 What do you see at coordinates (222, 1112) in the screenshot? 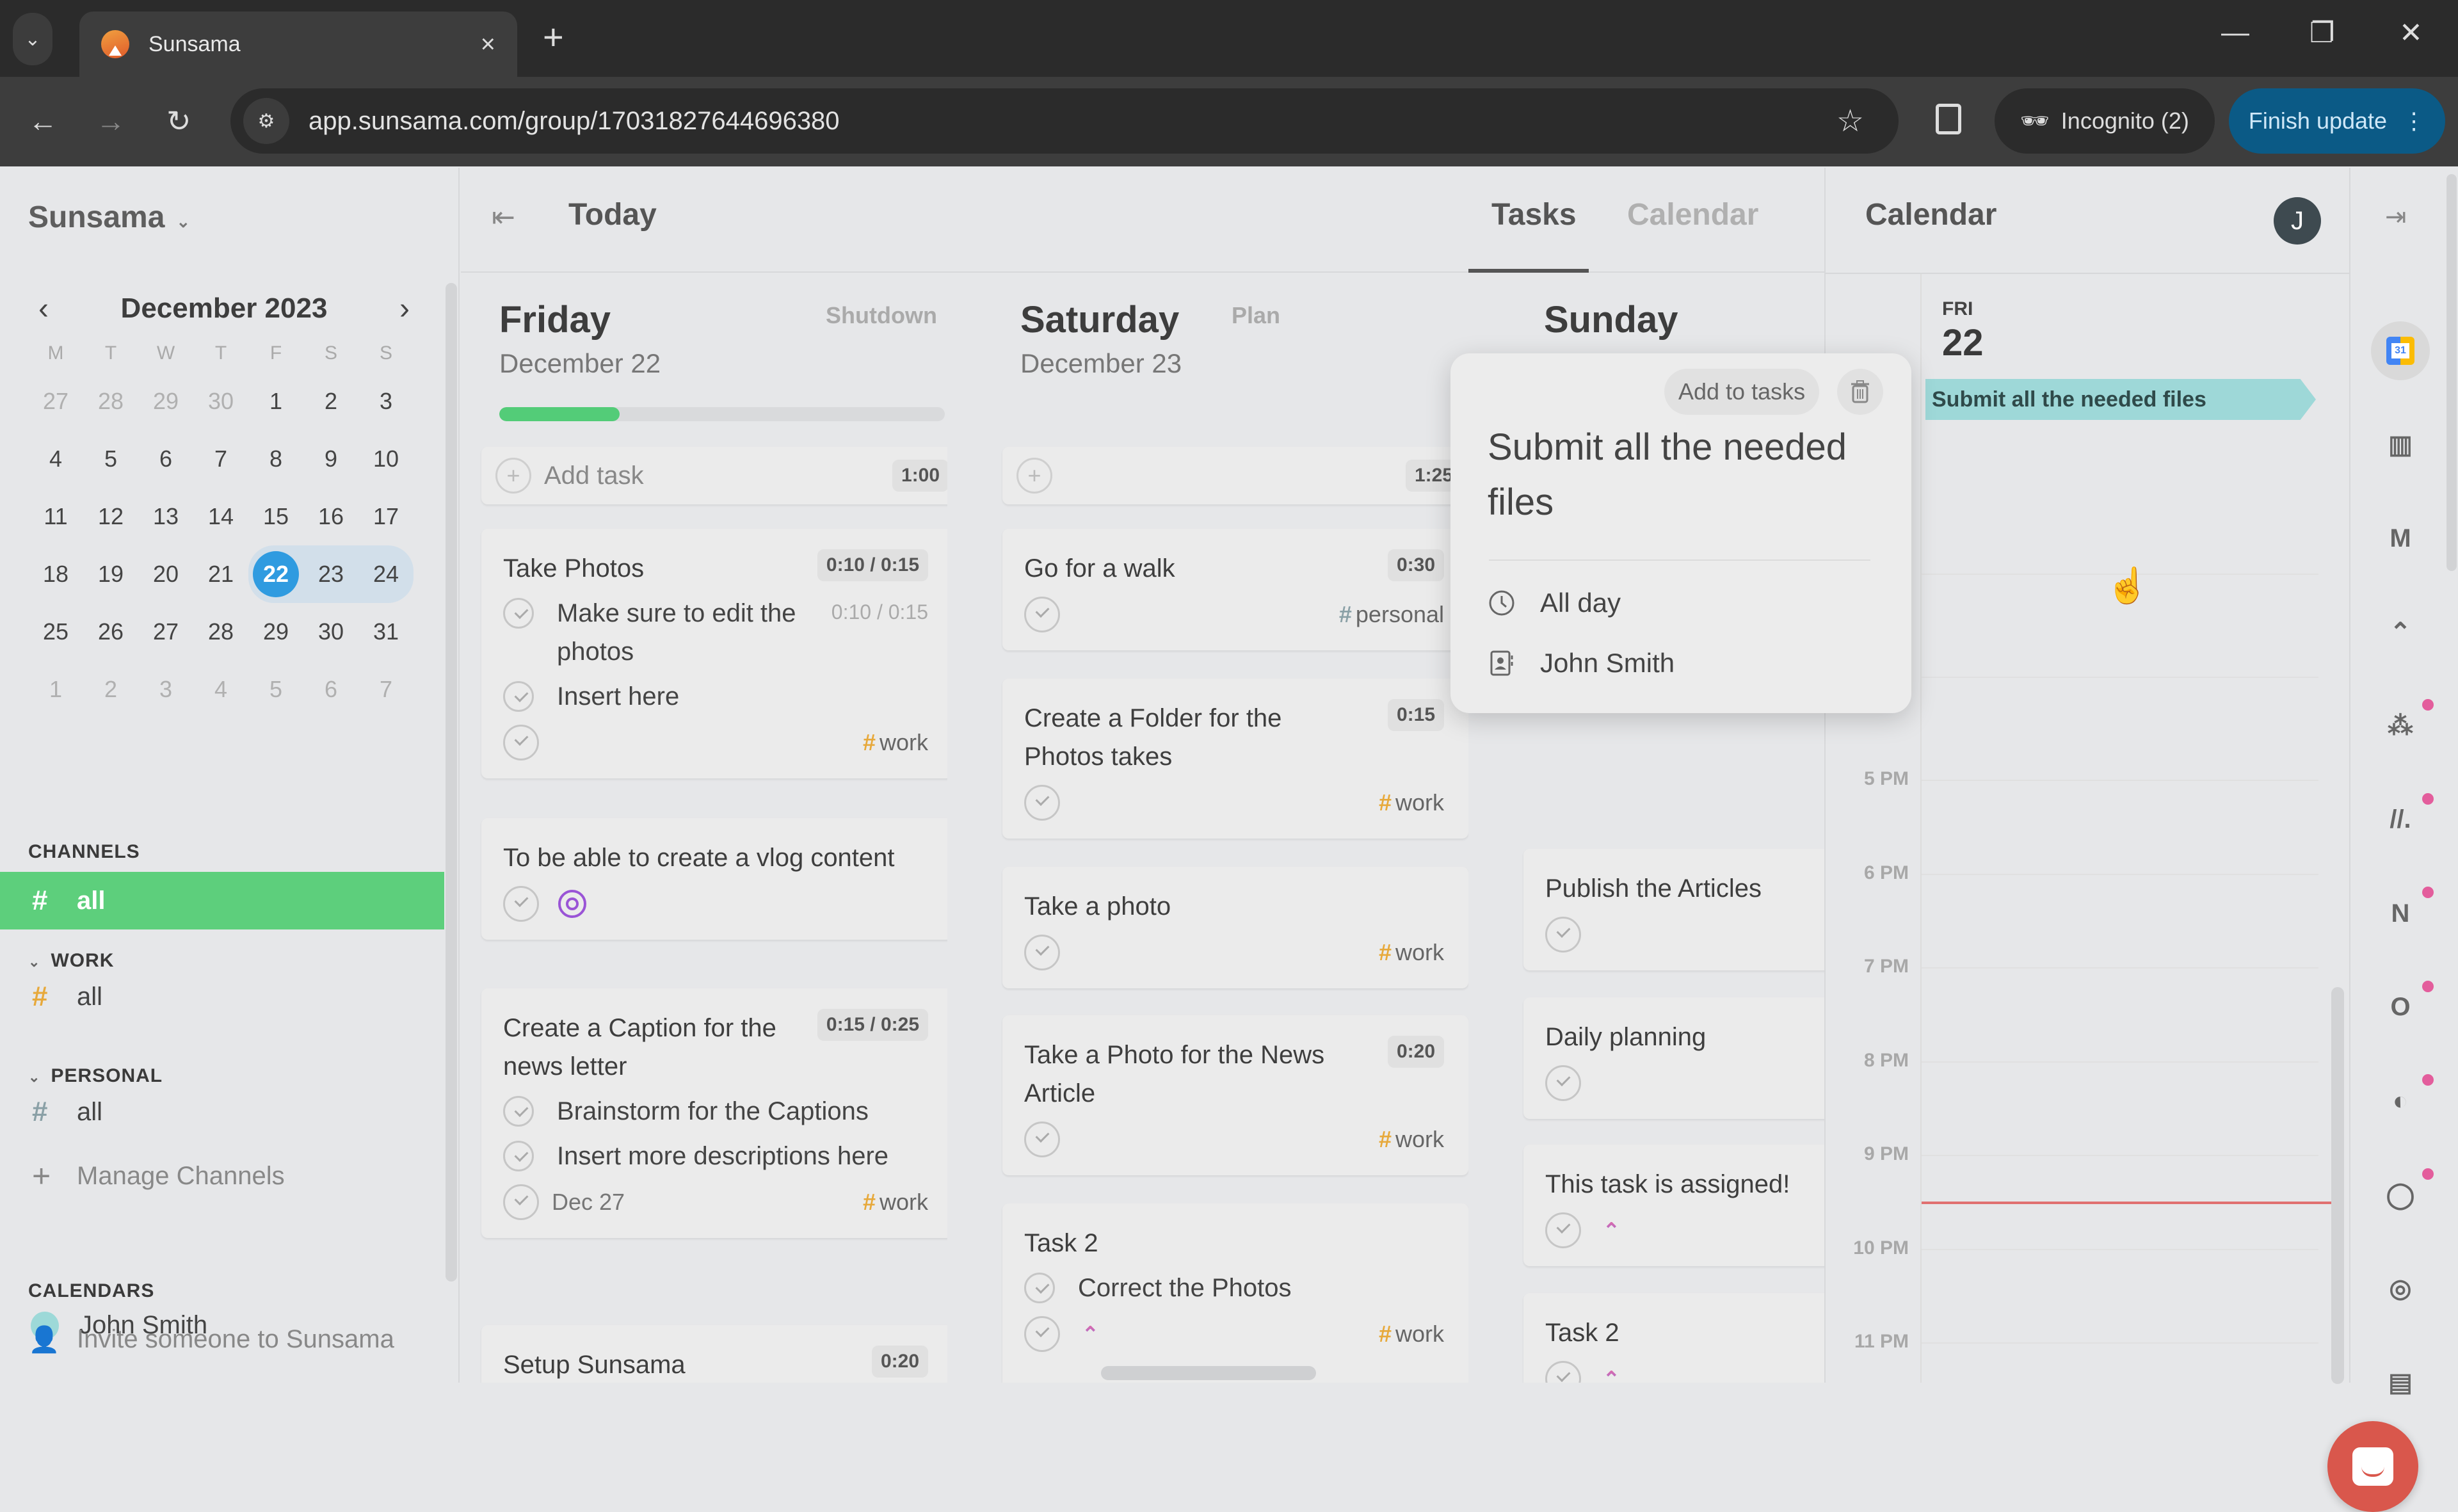
I see `channel-personal-all: # all` at bounding box center [222, 1112].